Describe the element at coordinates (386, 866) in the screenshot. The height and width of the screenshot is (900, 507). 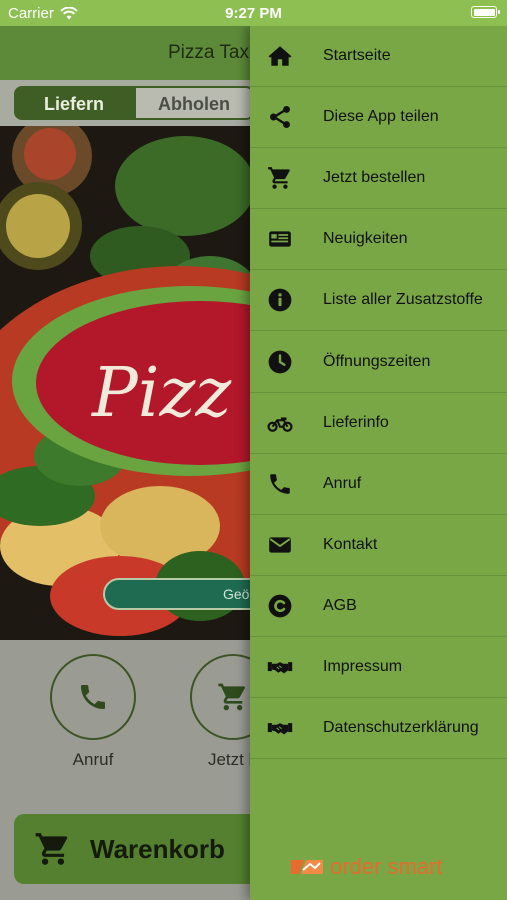
I see `brand-name: order smart` at that location.